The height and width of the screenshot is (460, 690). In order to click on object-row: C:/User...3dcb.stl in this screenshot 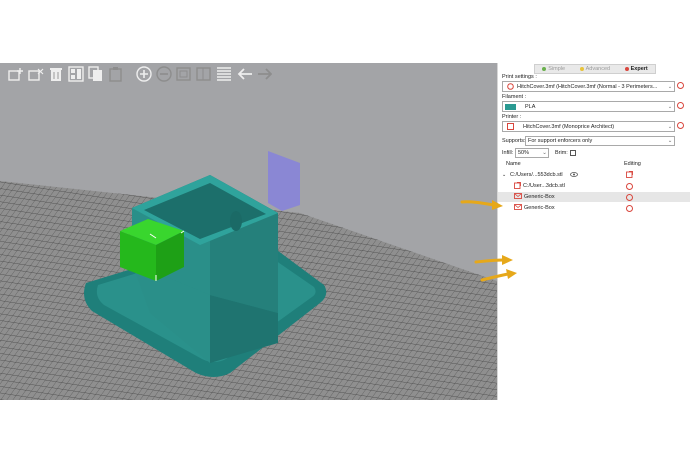, I will do `click(594, 186)`.